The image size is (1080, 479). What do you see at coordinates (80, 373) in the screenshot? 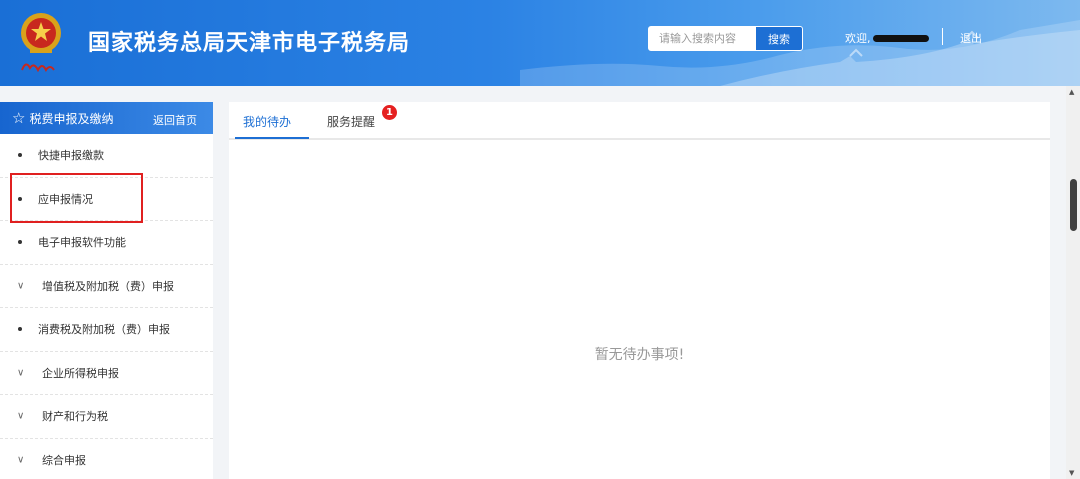
I see `sidebar-item-label: 企业所得税申报` at bounding box center [80, 373].